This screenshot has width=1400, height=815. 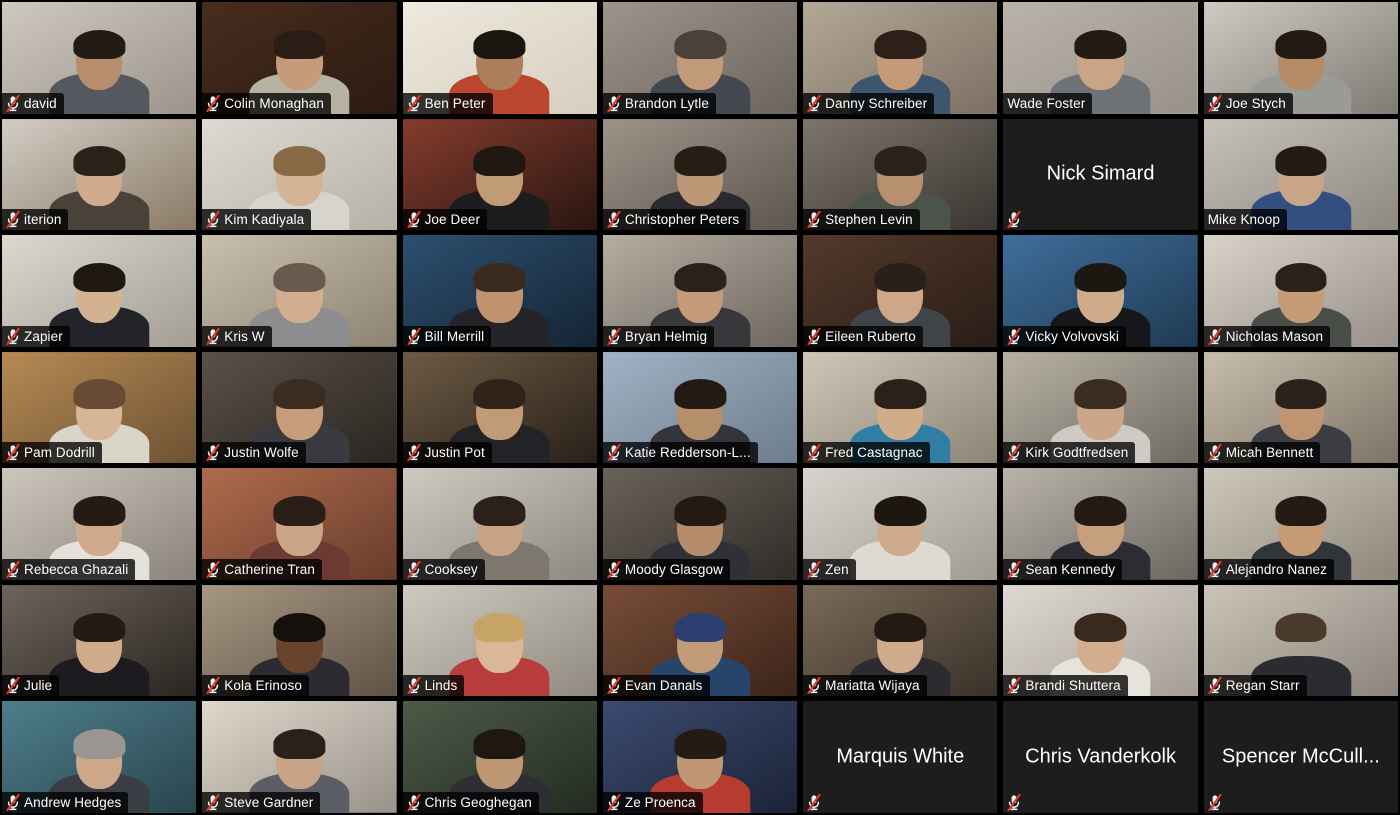 What do you see at coordinates (263, 686) in the screenshot?
I see `participant-name: Kola Erinoso` at bounding box center [263, 686].